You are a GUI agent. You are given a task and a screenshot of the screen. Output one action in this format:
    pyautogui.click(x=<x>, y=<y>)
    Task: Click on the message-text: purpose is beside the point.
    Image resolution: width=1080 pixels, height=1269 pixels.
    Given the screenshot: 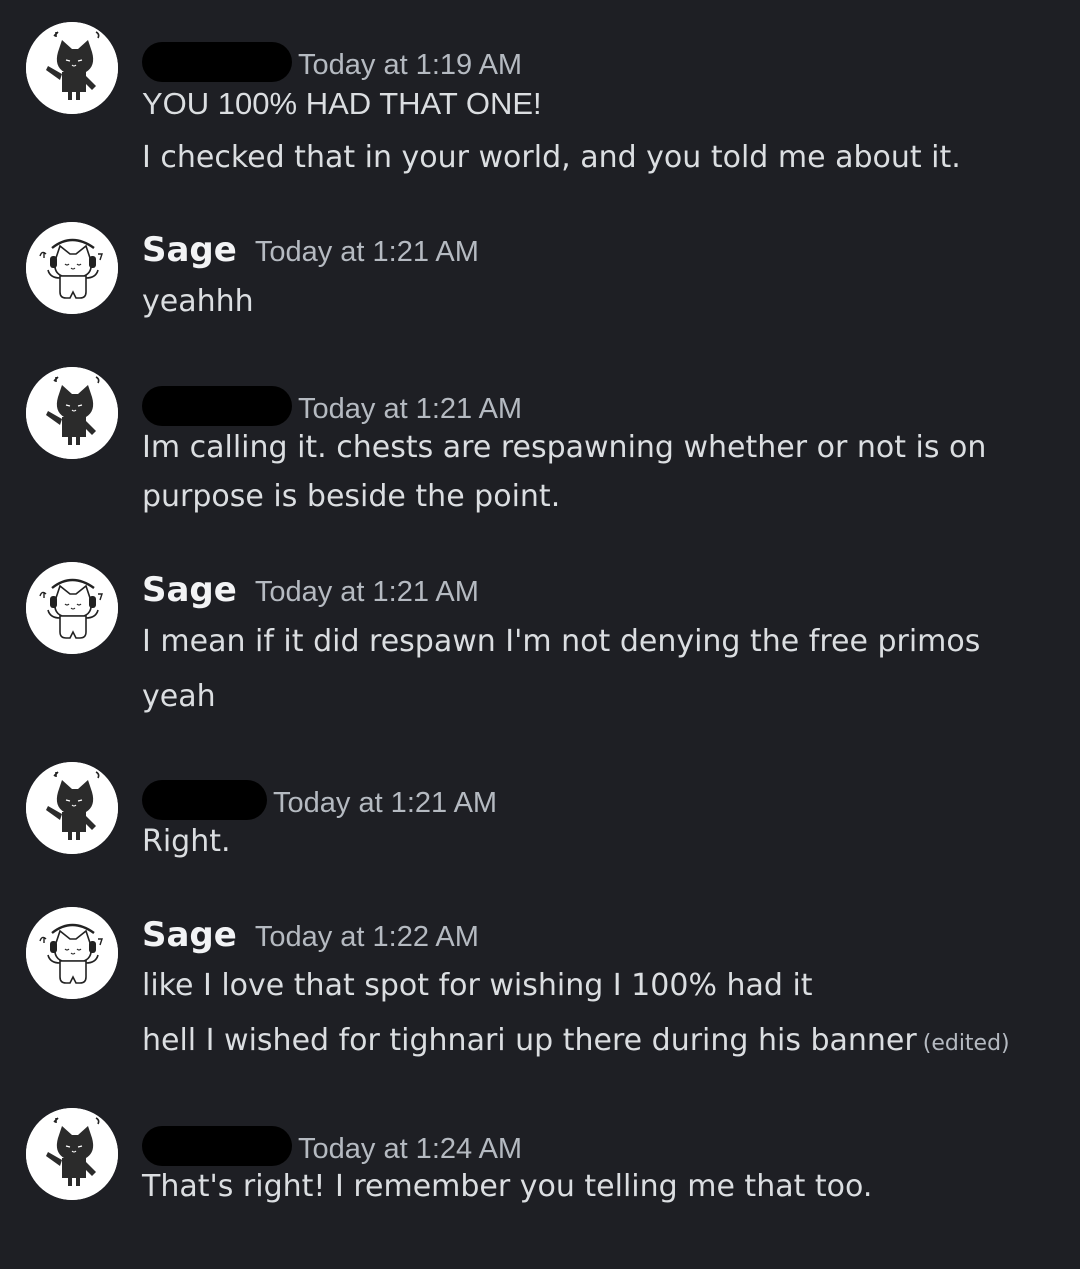 What is the action you would take?
    pyautogui.click(x=351, y=496)
    